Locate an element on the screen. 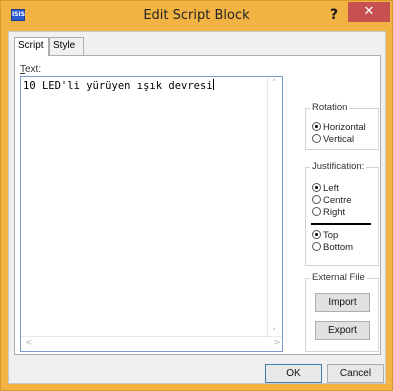  radio-left: Left is located at coordinates (325, 189).